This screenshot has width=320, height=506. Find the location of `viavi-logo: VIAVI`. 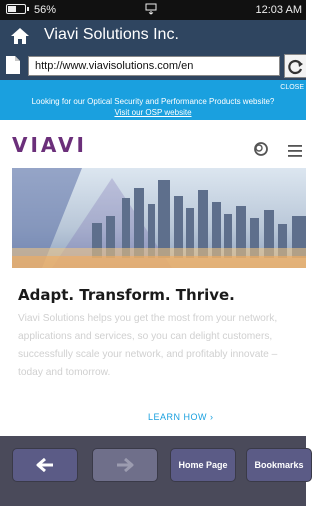

viavi-logo: VIAVI is located at coordinates (72, 145).